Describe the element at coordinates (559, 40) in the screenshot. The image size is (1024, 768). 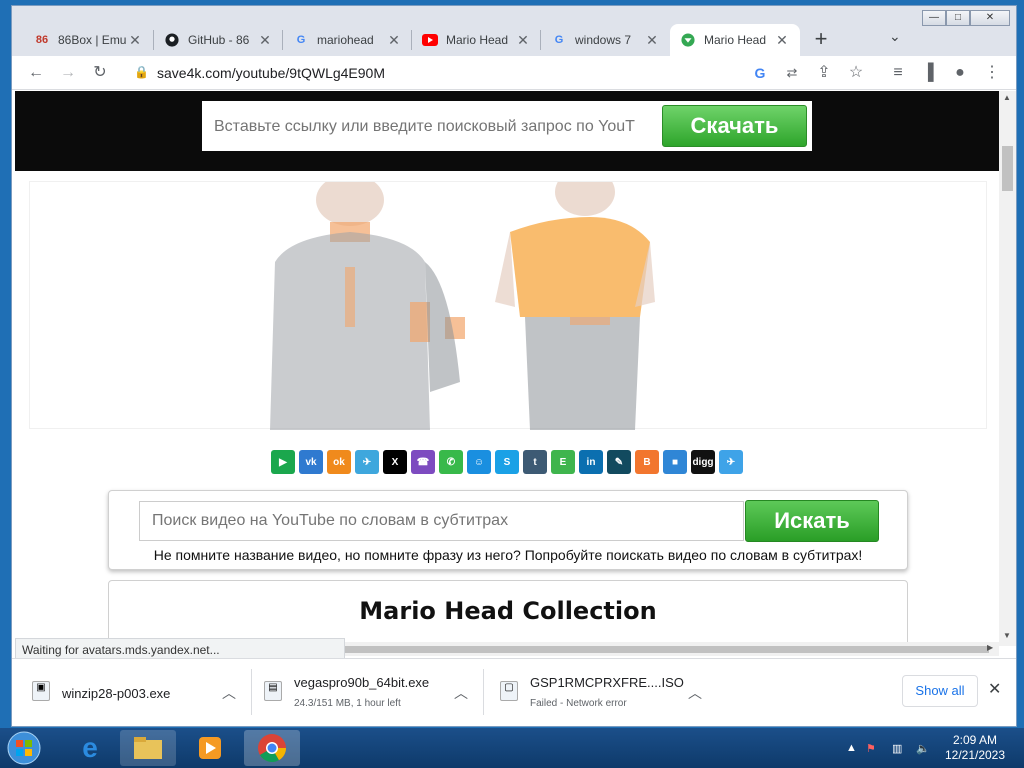
I see `google-icon: G` at that location.